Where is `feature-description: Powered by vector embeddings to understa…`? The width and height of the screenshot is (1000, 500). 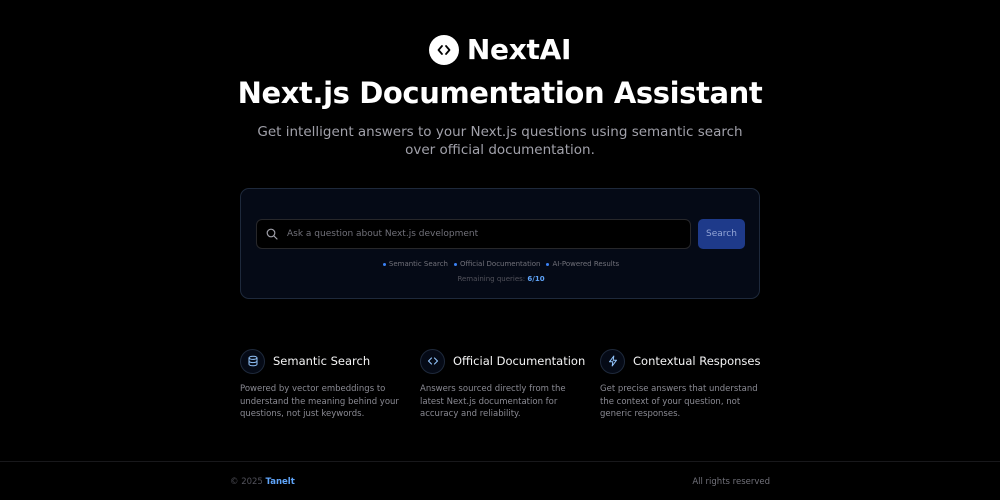 feature-description: Powered by vector embeddings to understa… is located at coordinates (319, 401).